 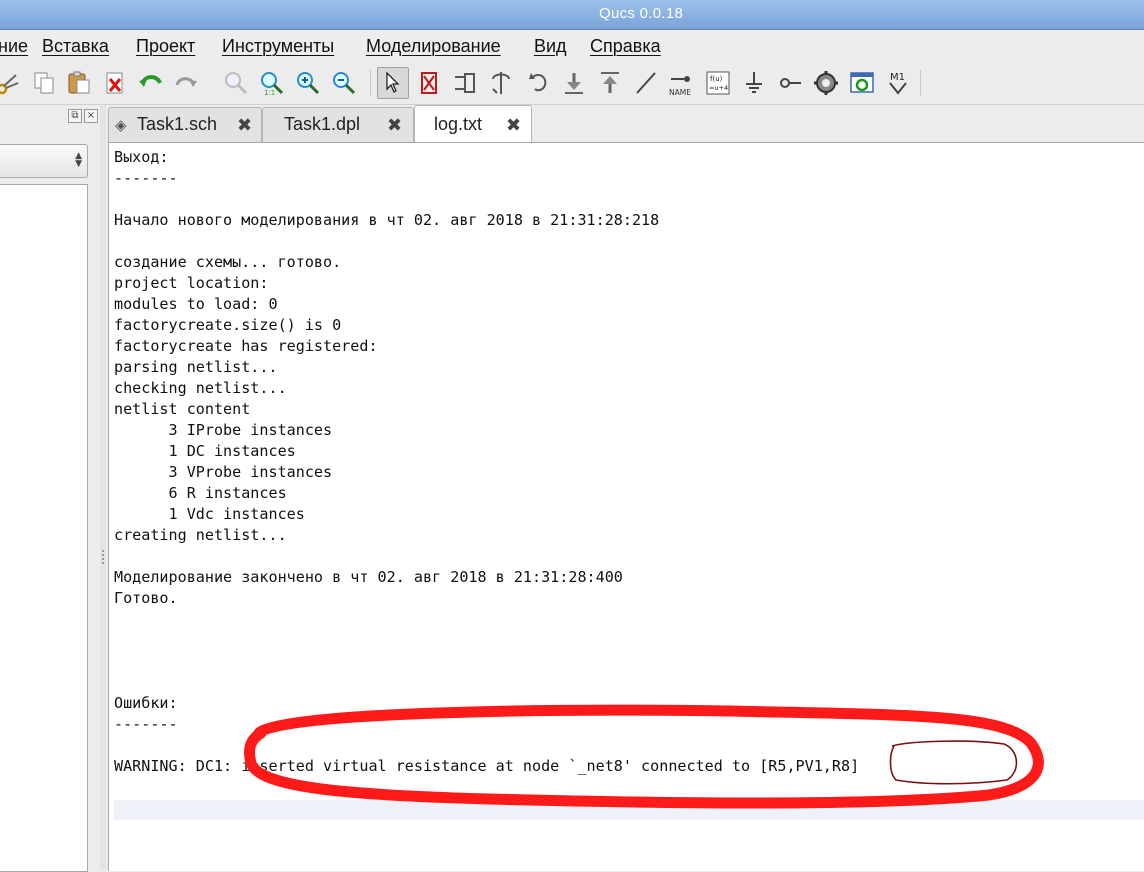 What do you see at coordinates (165, 46) in the screenshot?
I see `menu-item-project: Проект` at bounding box center [165, 46].